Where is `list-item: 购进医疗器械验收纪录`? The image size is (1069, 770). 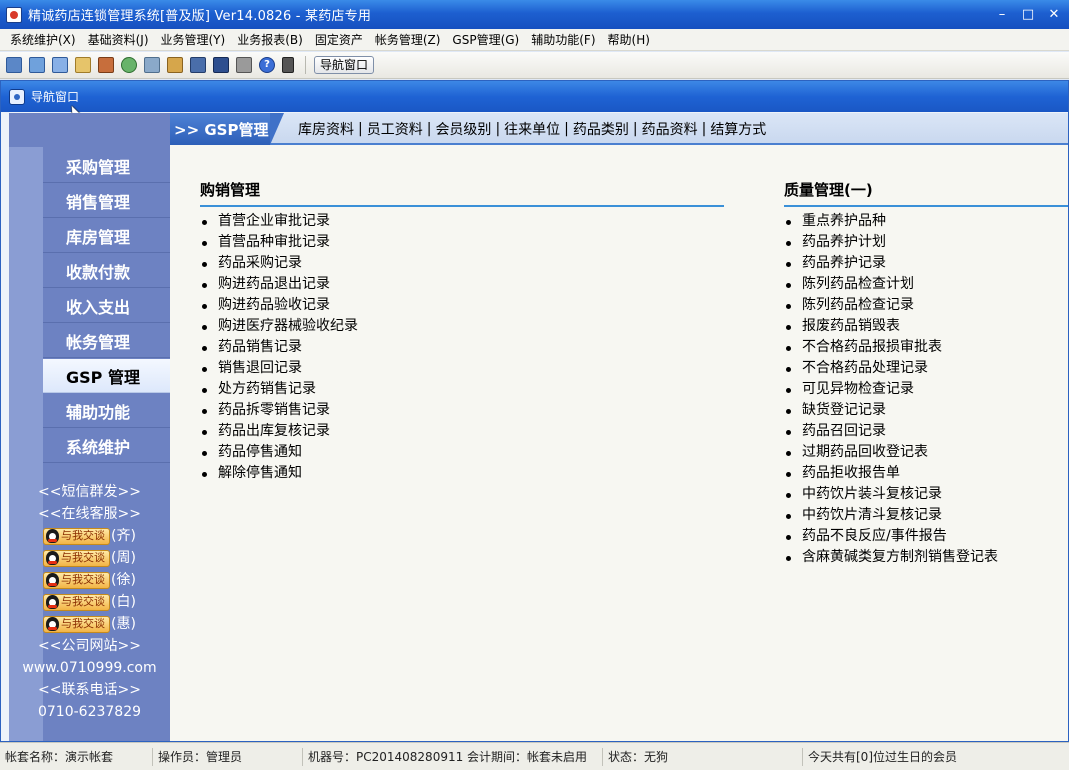 list-item: 购进医疗器械验收纪录 is located at coordinates (462, 326).